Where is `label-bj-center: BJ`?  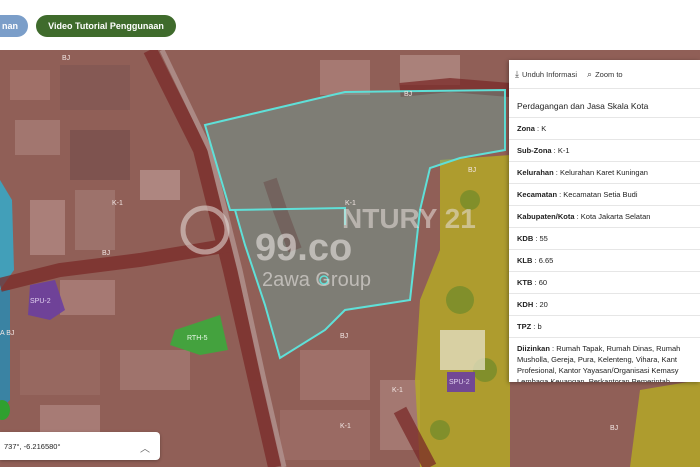
label-bj-center: BJ is located at coordinates (106, 253).